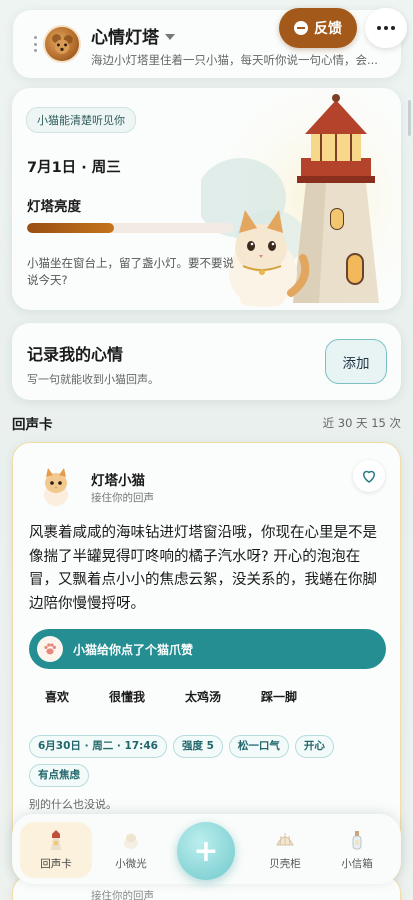  What do you see at coordinates (207, 649) in the screenshot?
I see `paw-like-banner: 小猫给你点了个猫爪赞` at bounding box center [207, 649].